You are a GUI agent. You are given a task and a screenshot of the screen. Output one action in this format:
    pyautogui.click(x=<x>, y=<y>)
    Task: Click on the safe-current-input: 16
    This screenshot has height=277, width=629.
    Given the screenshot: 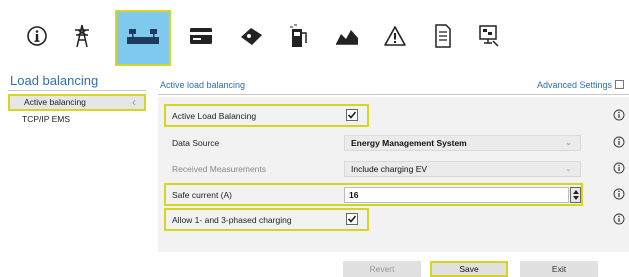 What is the action you would take?
    pyautogui.click(x=456, y=195)
    